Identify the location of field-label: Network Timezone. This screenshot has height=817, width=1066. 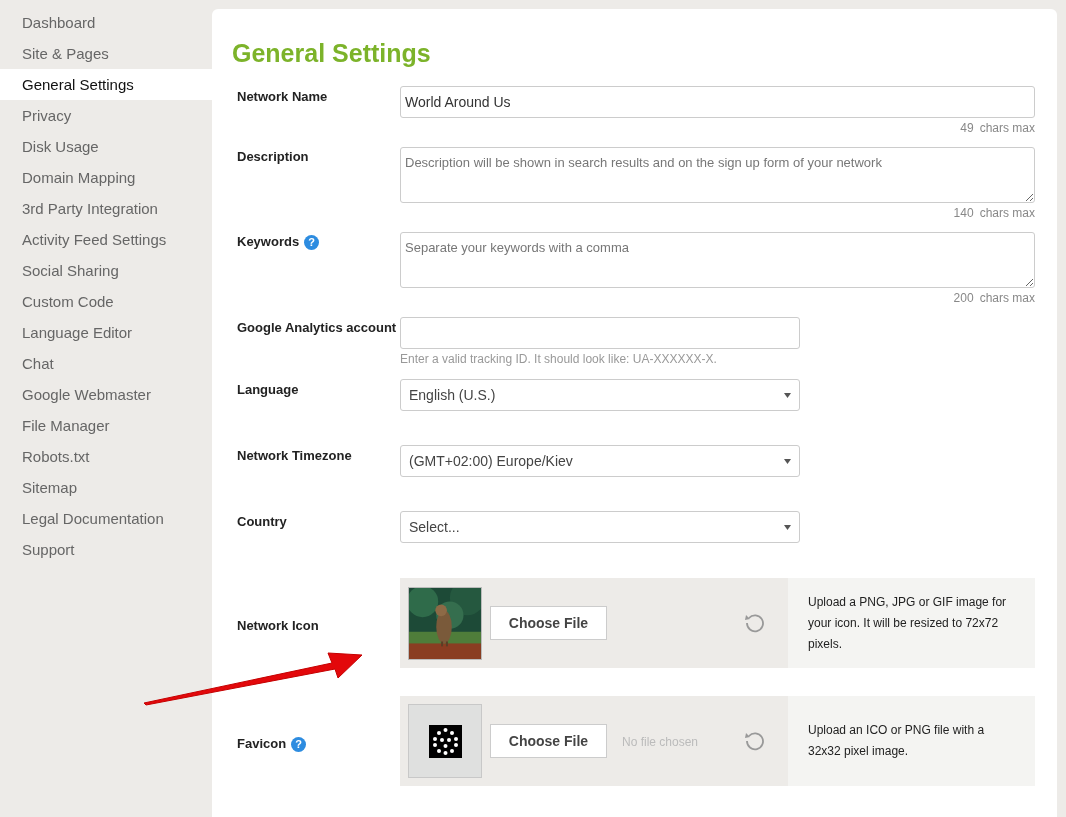
(294, 456).